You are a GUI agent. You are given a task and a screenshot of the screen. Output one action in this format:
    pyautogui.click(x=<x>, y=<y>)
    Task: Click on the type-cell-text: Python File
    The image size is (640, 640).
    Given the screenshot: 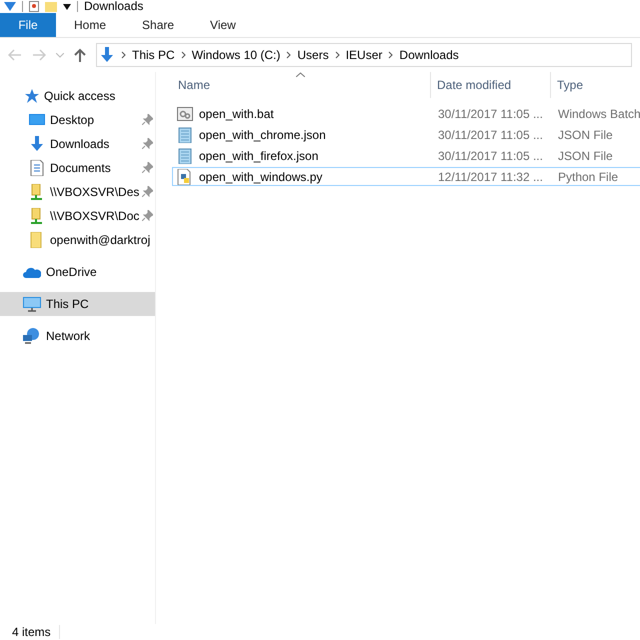 What is the action you would take?
    pyautogui.click(x=588, y=176)
    